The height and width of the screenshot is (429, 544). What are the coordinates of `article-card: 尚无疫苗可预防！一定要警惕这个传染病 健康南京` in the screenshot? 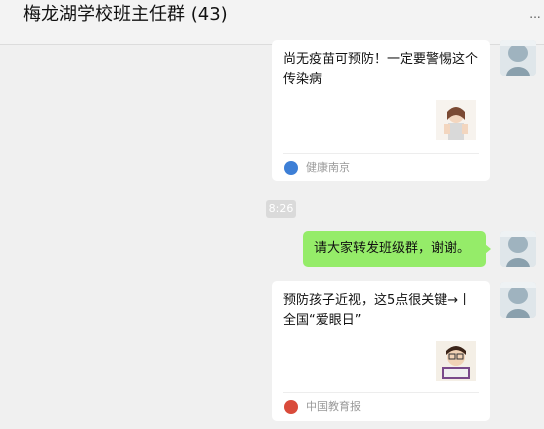 It's located at (381, 110).